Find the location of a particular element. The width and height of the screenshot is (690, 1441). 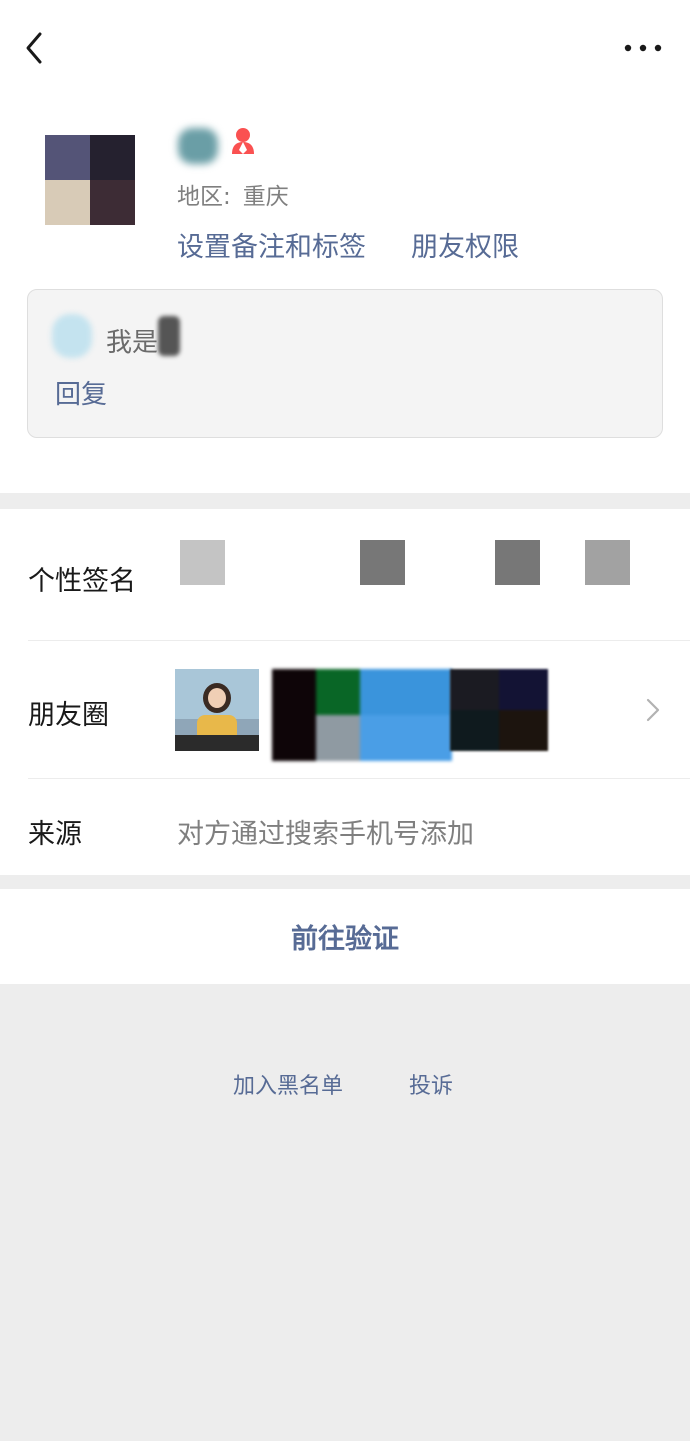

divider is located at coordinates (359, 778).